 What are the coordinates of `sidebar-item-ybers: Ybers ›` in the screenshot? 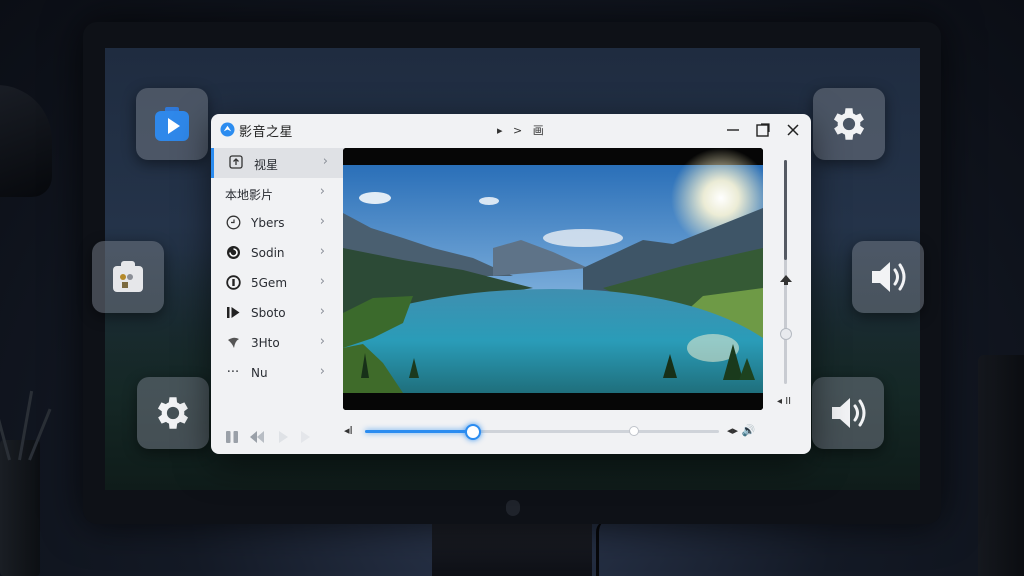 It's located at (276, 223).